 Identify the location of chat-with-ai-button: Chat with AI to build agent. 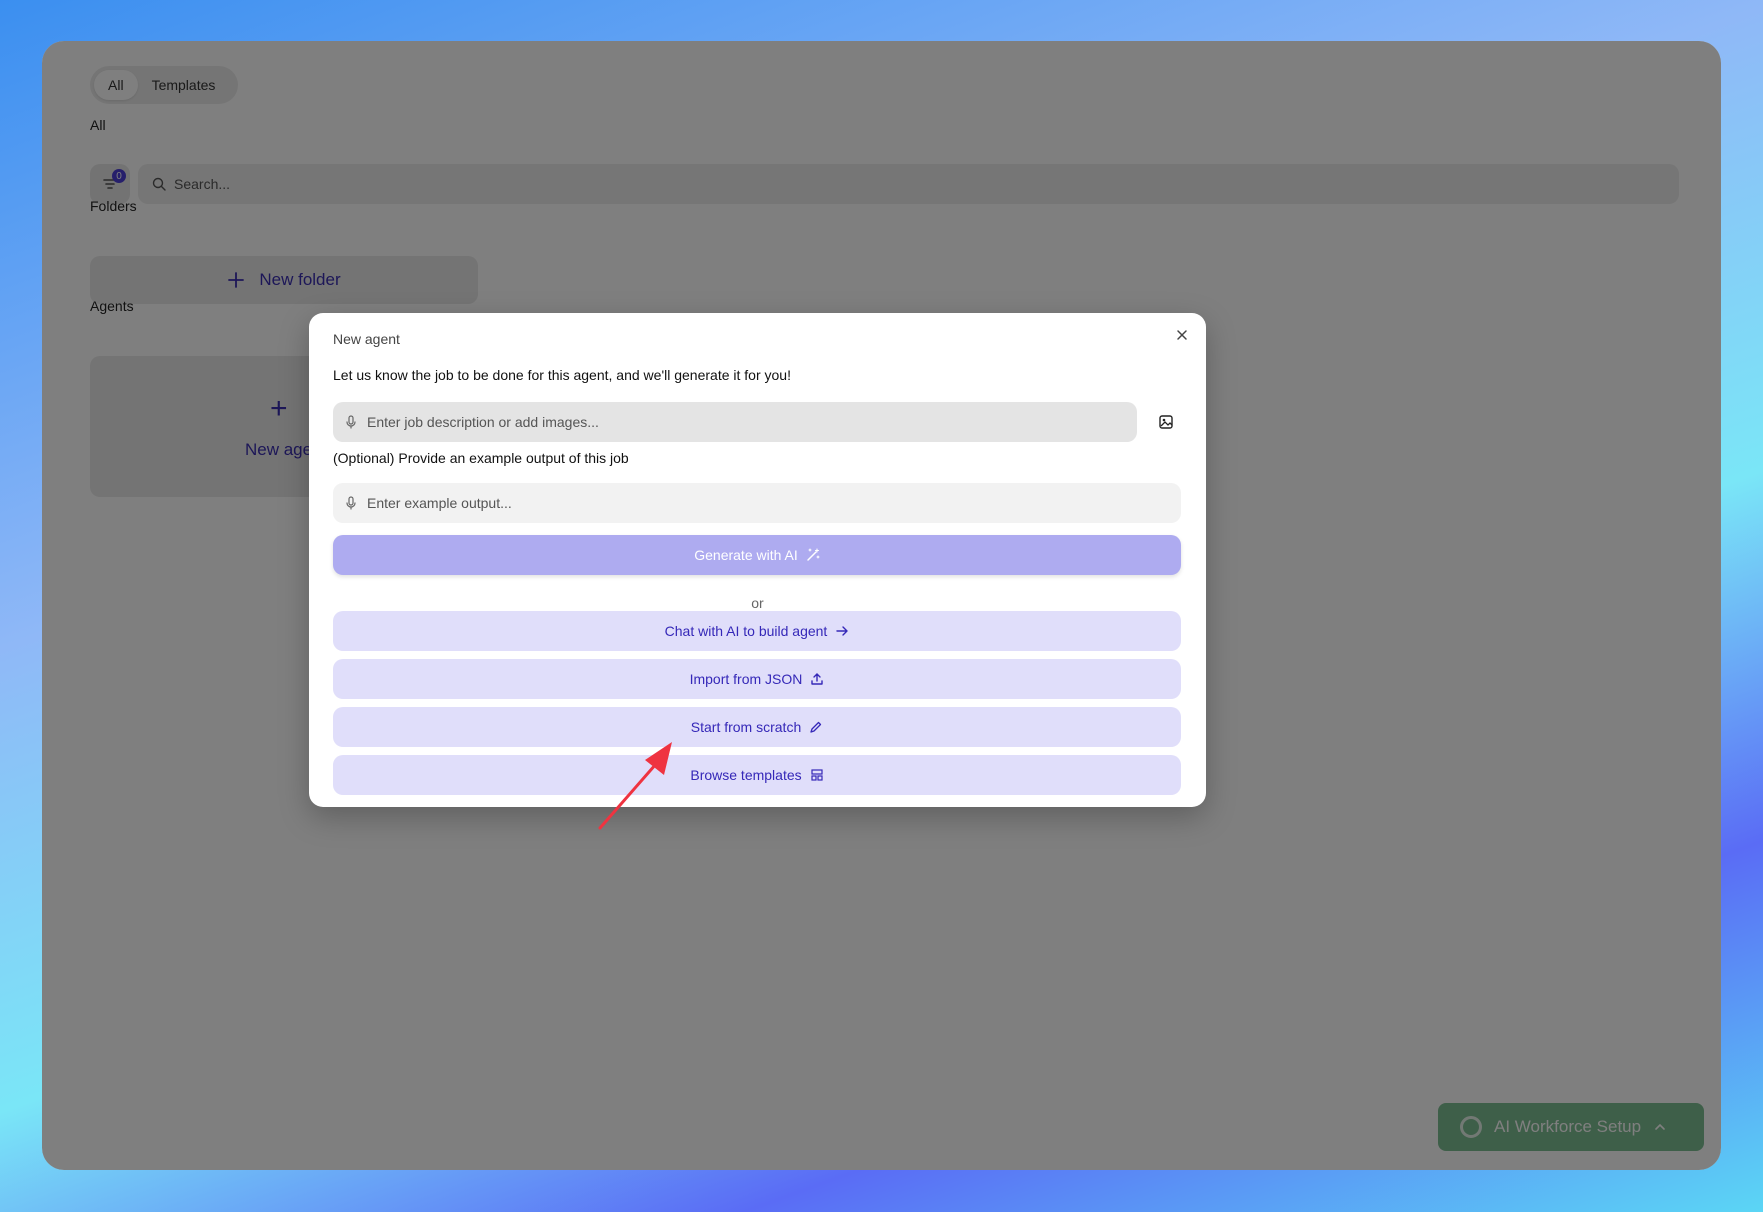
(757, 631).